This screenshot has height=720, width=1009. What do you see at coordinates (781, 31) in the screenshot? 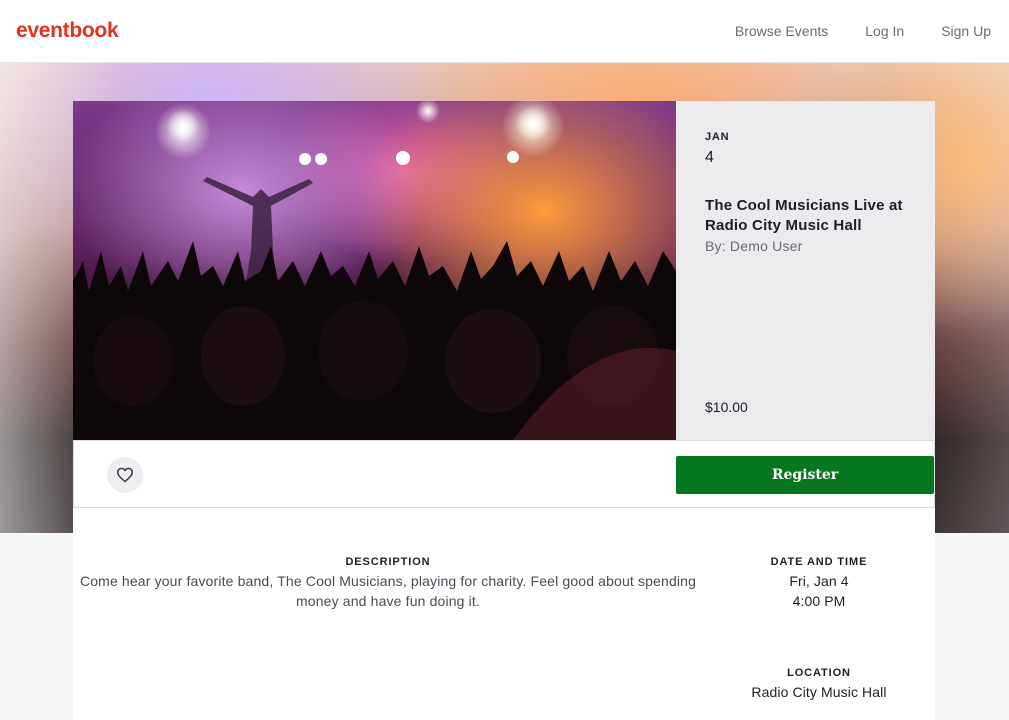
I see `nav-browse-events: Browse Events` at bounding box center [781, 31].